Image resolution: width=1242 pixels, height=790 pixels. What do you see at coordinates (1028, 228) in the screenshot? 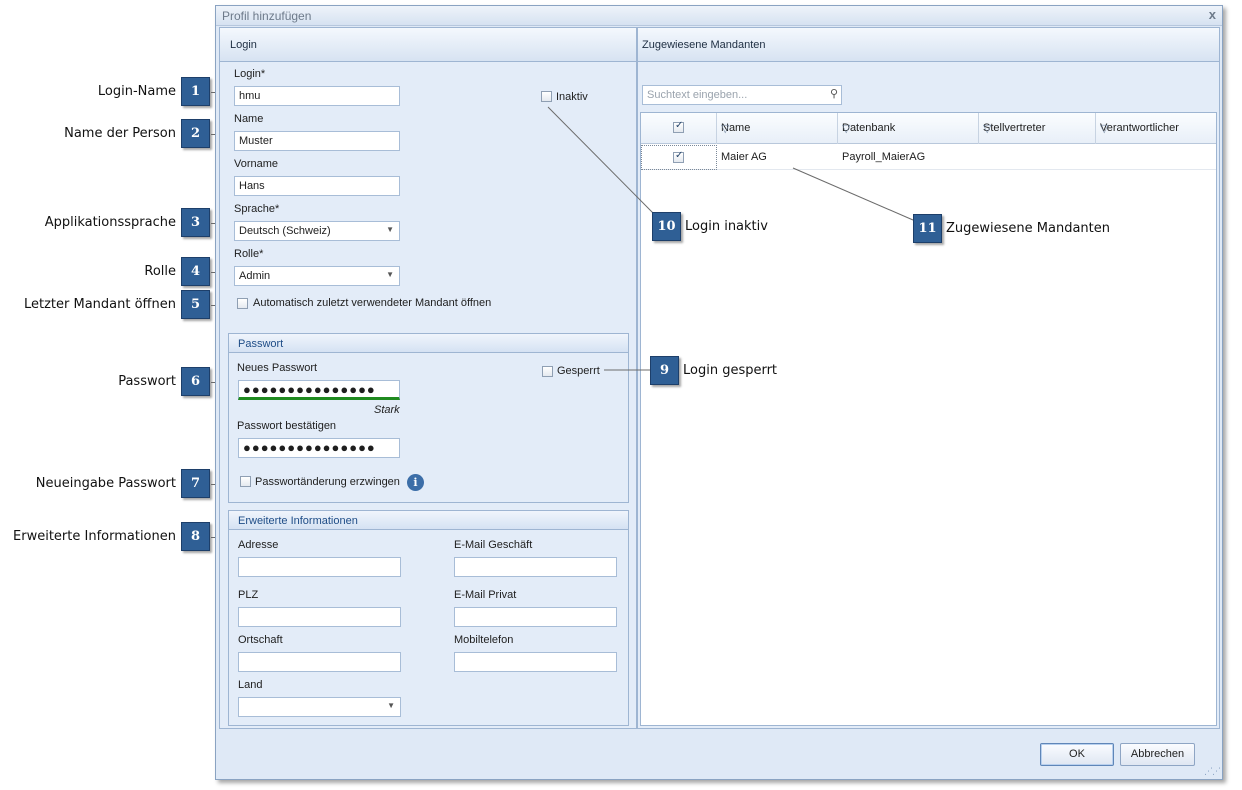
I see `annotation-text: Zugewiesene Mandanten` at bounding box center [1028, 228].